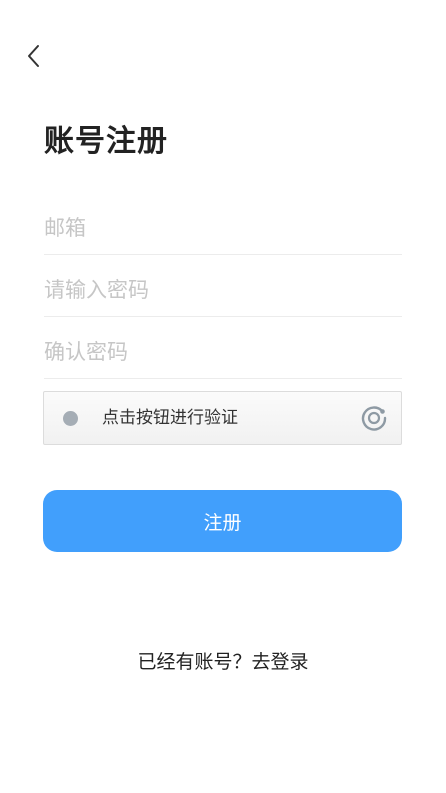  What do you see at coordinates (170, 418) in the screenshot?
I see `captcha-label: 点击按钮进行验证` at bounding box center [170, 418].